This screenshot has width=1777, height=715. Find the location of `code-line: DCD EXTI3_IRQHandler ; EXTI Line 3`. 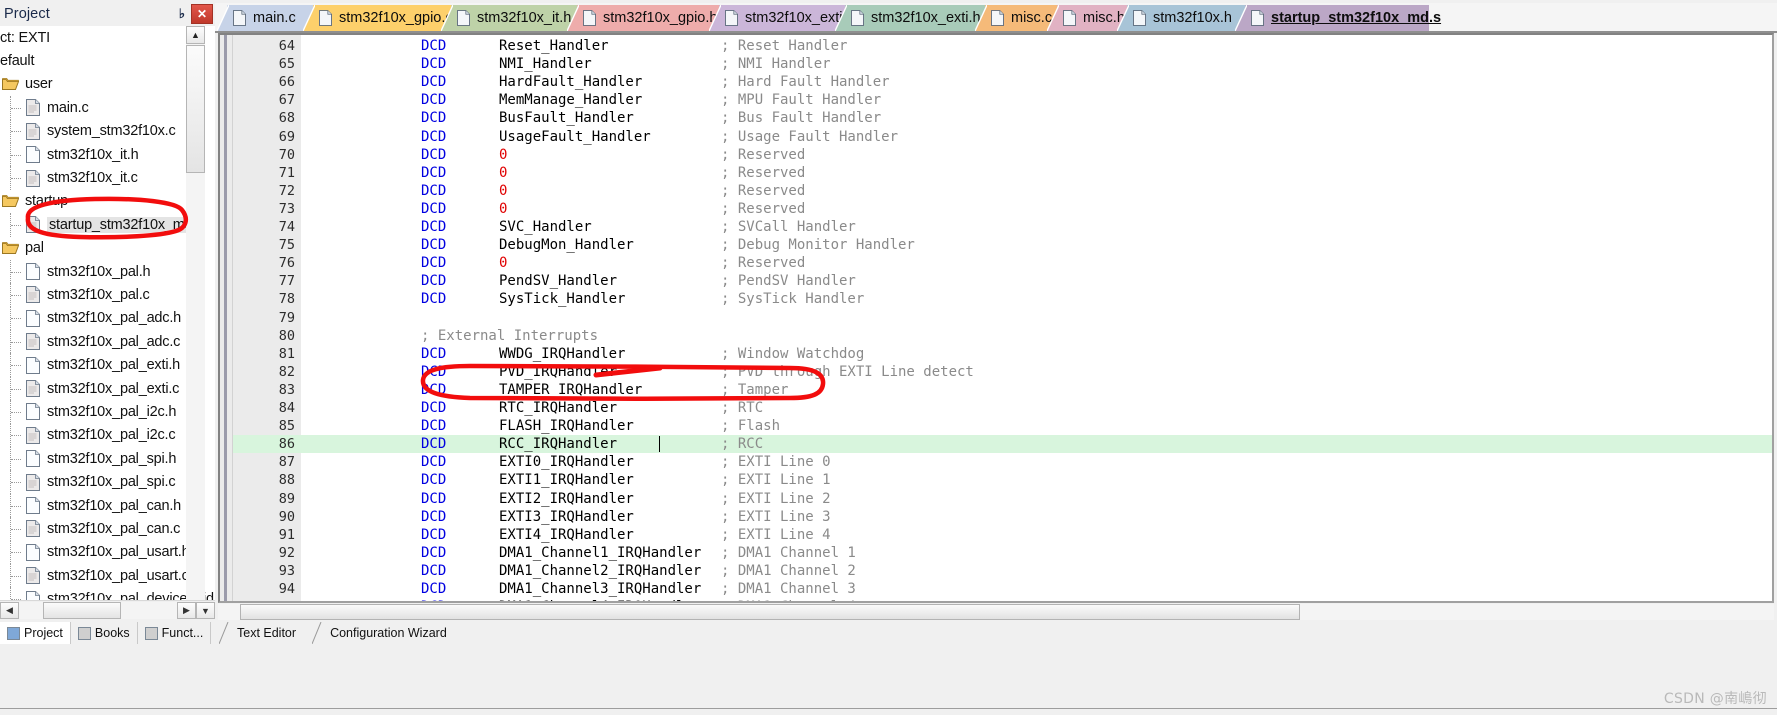

code-line: DCD EXTI3_IRQHandler ; EXTI Line 3 is located at coordinates (1036, 517).